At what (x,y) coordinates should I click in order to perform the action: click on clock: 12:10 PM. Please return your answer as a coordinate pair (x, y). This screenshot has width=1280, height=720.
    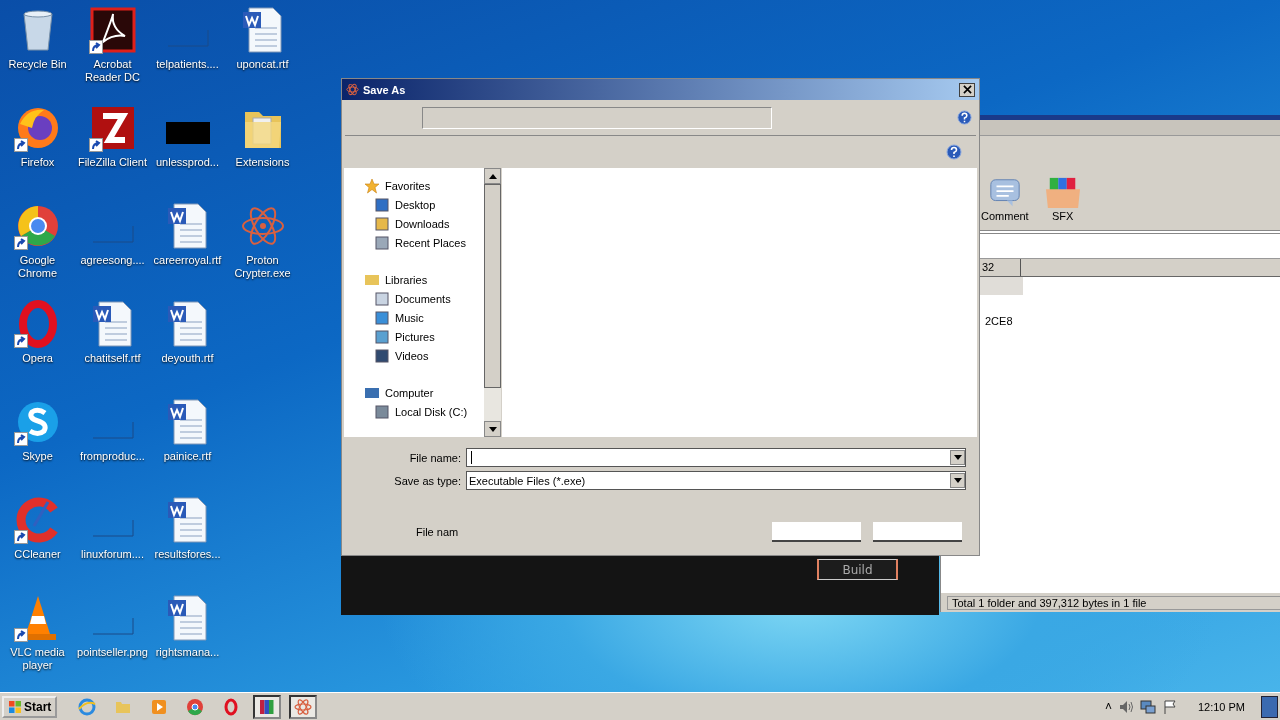
    Looking at the image, I should click on (1221, 706).